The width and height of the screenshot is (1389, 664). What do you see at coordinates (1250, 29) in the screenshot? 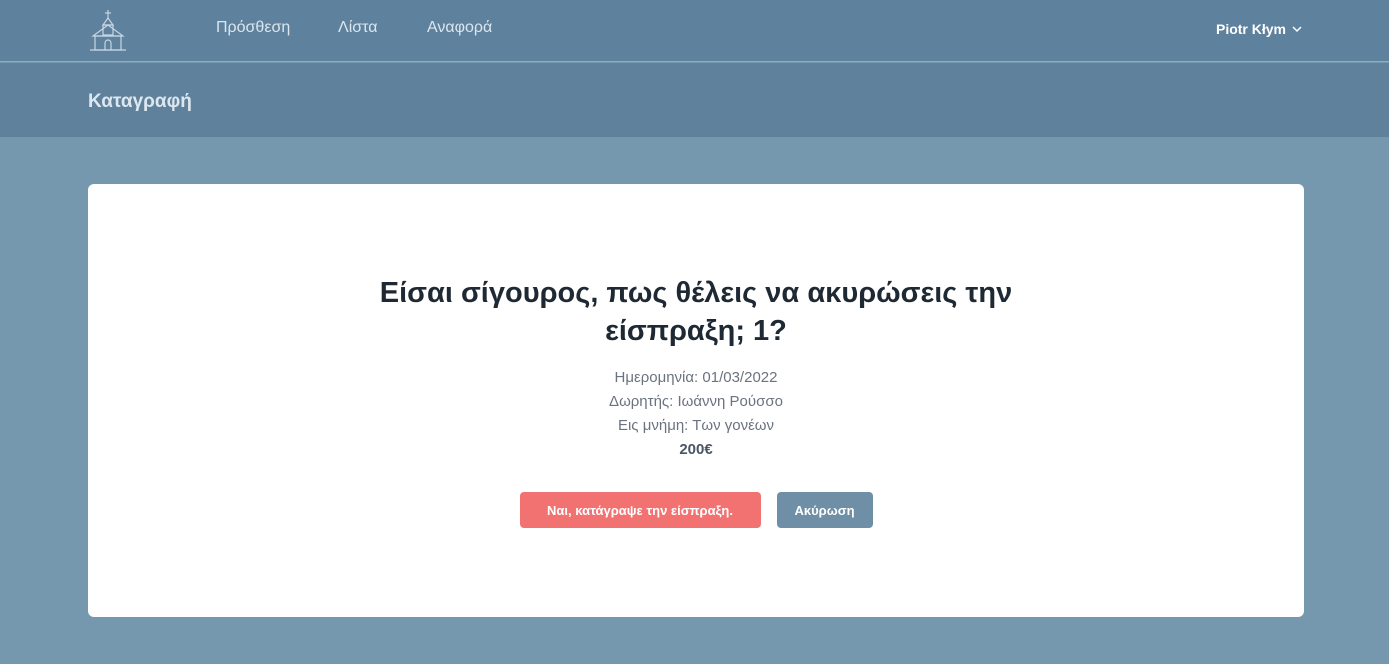
I see `user-name: Piotr Kłym` at bounding box center [1250, 29].